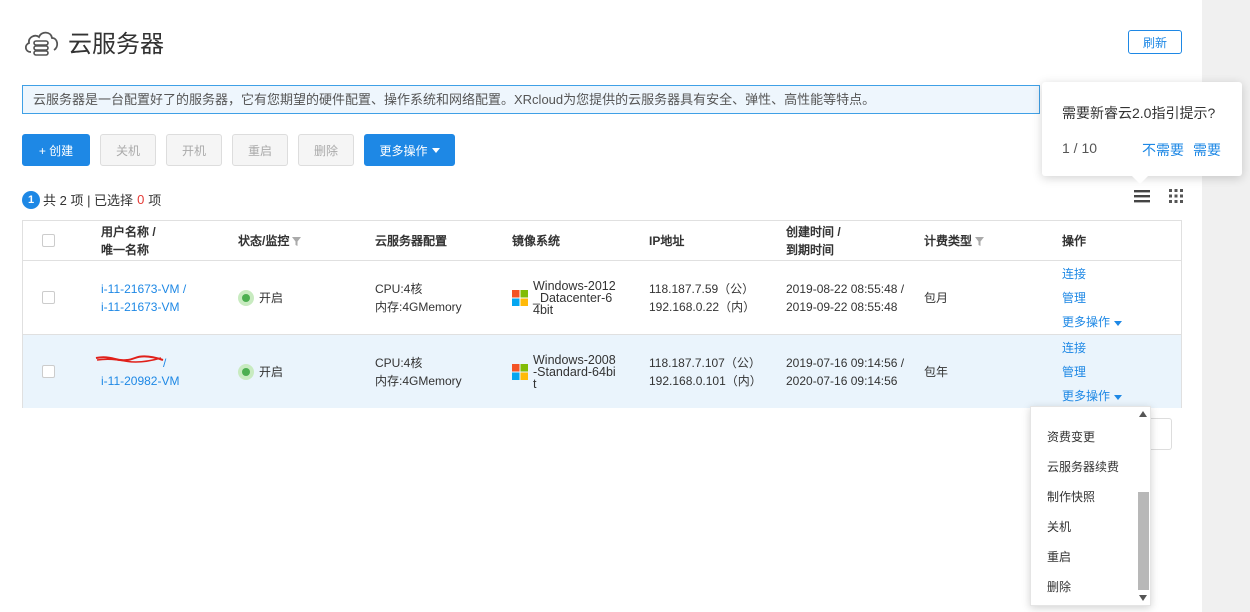 This screenshot has height=612, width=1250. What do you see at coordinates (1074, 240) in the screenshot?
I see `col-ops: 操作` at bounding box center [1074, 240].